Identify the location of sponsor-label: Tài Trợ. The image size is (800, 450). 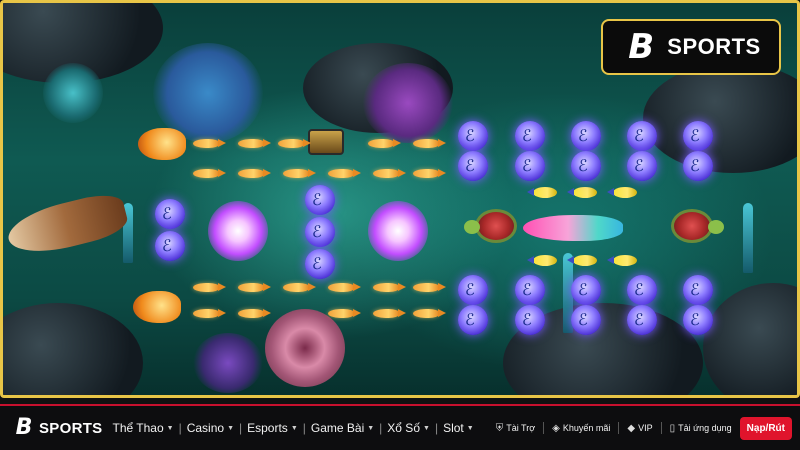
(521, 428).